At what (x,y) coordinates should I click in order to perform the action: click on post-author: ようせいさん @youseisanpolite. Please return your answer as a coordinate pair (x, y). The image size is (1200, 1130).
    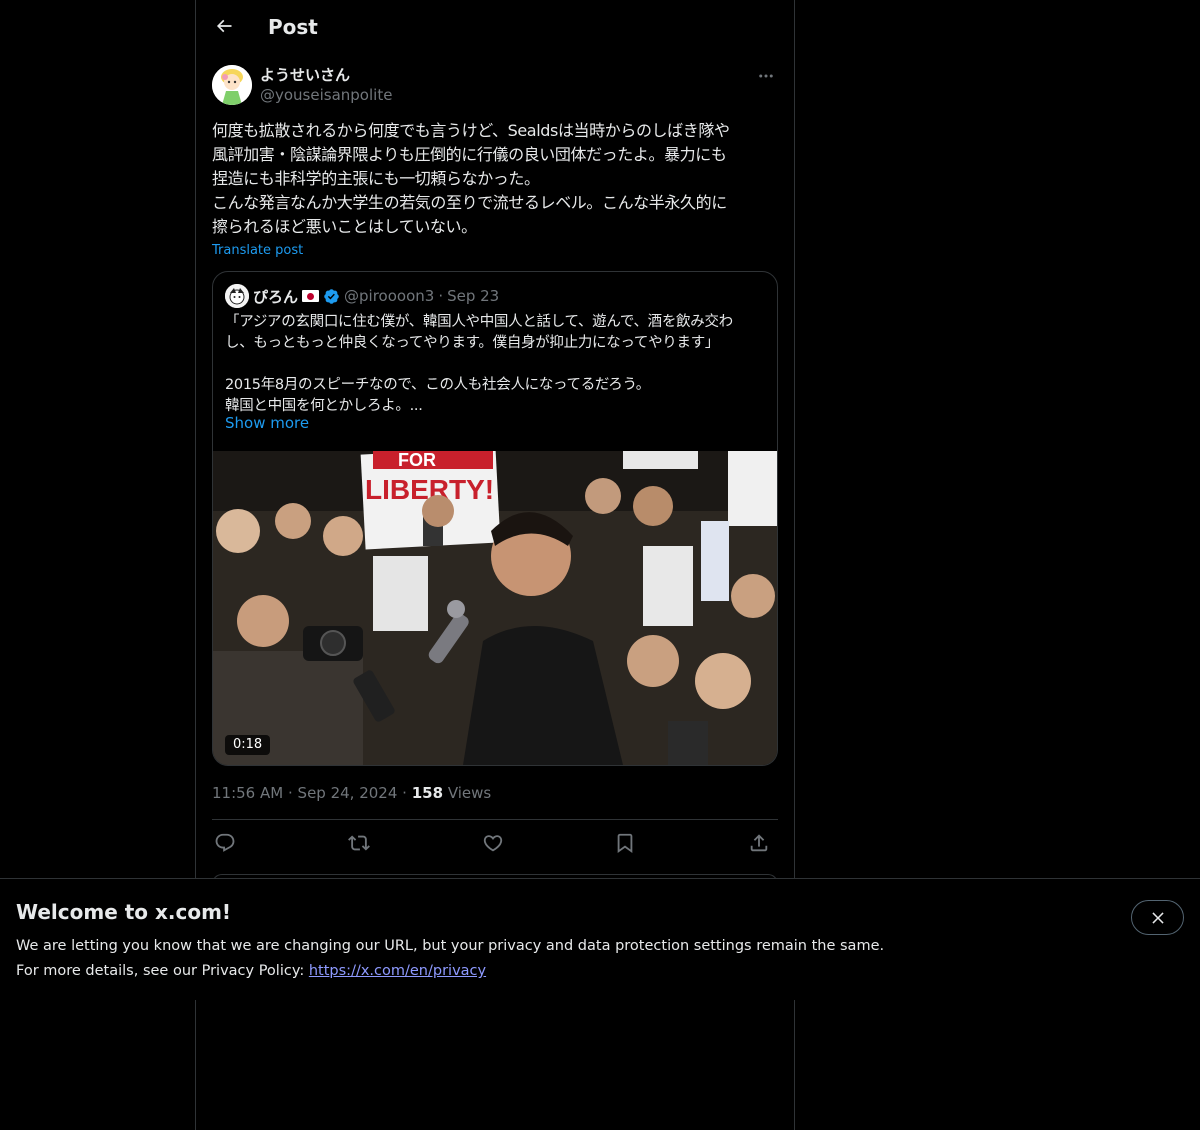
    Looking at the image, I should click on (495, 86).